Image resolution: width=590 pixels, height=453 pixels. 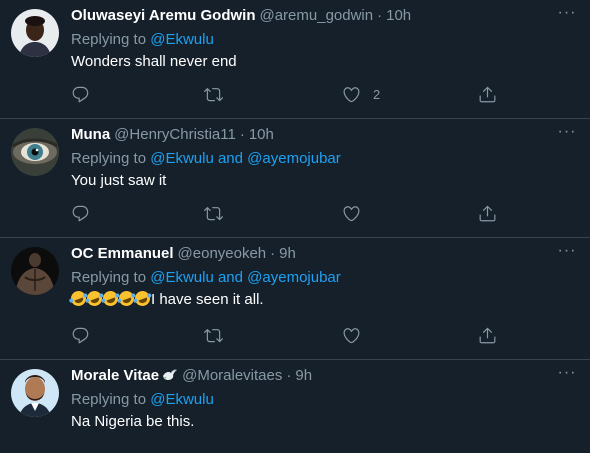 I want to click on tweet-header: Morale Vitae @Moralevitaes · 9h, so click(x=191, y=376).